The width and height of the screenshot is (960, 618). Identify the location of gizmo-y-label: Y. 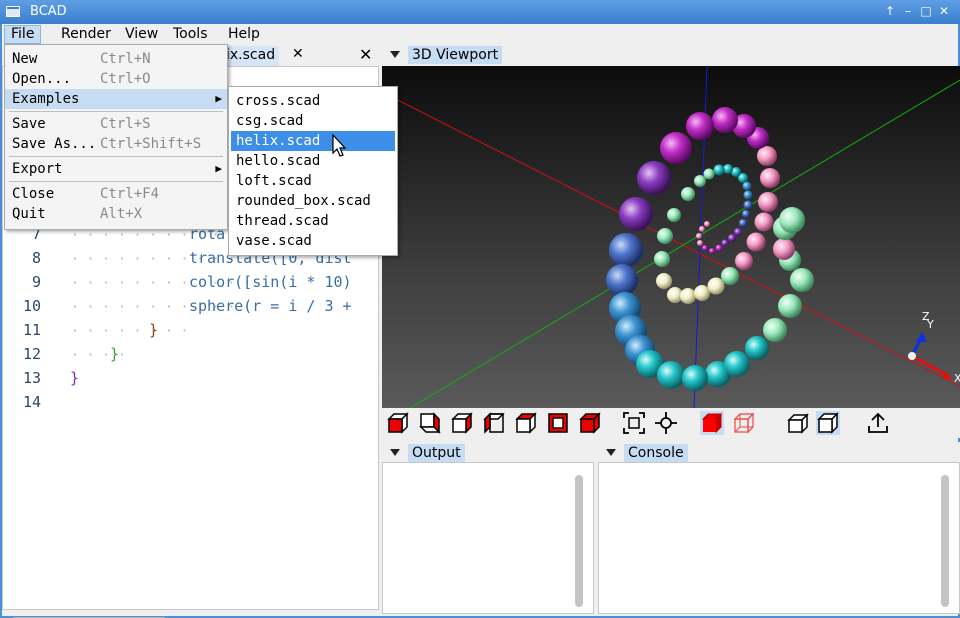
(930, 324).